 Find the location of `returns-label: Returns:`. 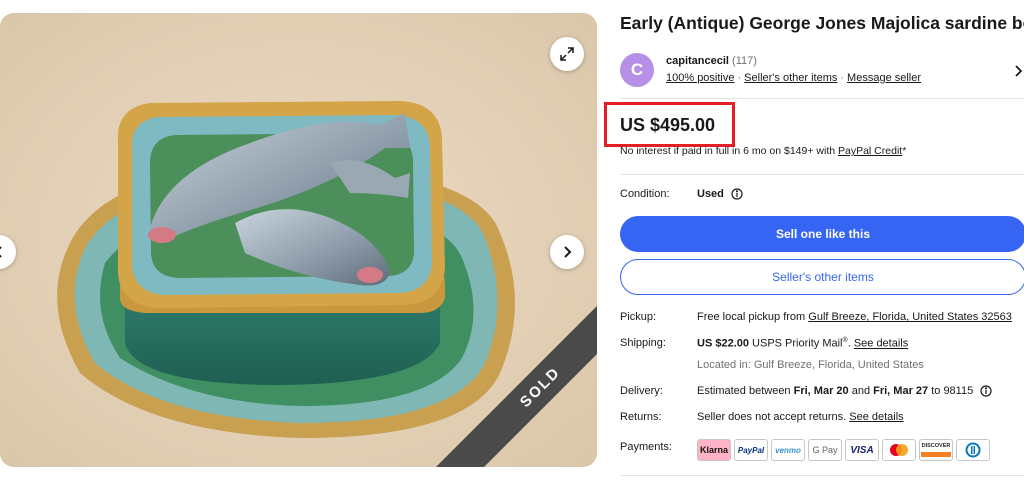

returns-label: Returns: is located at coordinates (641, 417).